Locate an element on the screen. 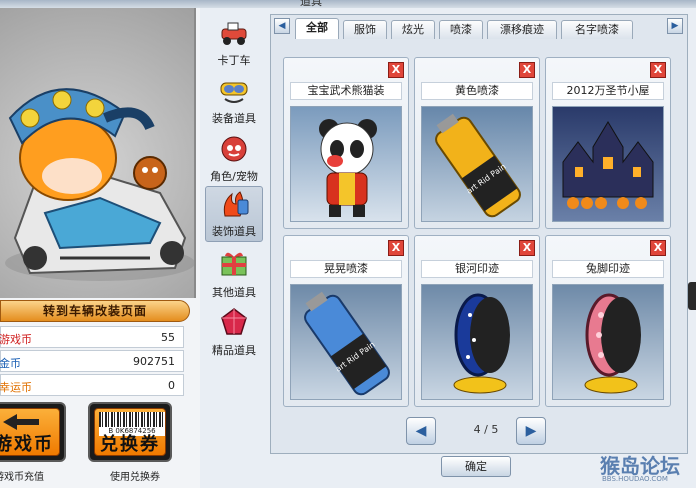 This screenshot has width=696, height=488. next-page-button: ▶ is located at coordinates (531, 431).